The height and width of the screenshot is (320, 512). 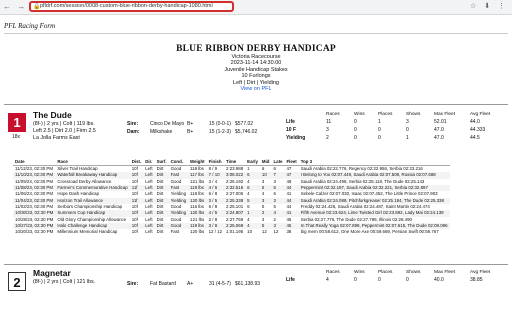 I want to click on stats-cell: 3, so click(x=327, y=130).